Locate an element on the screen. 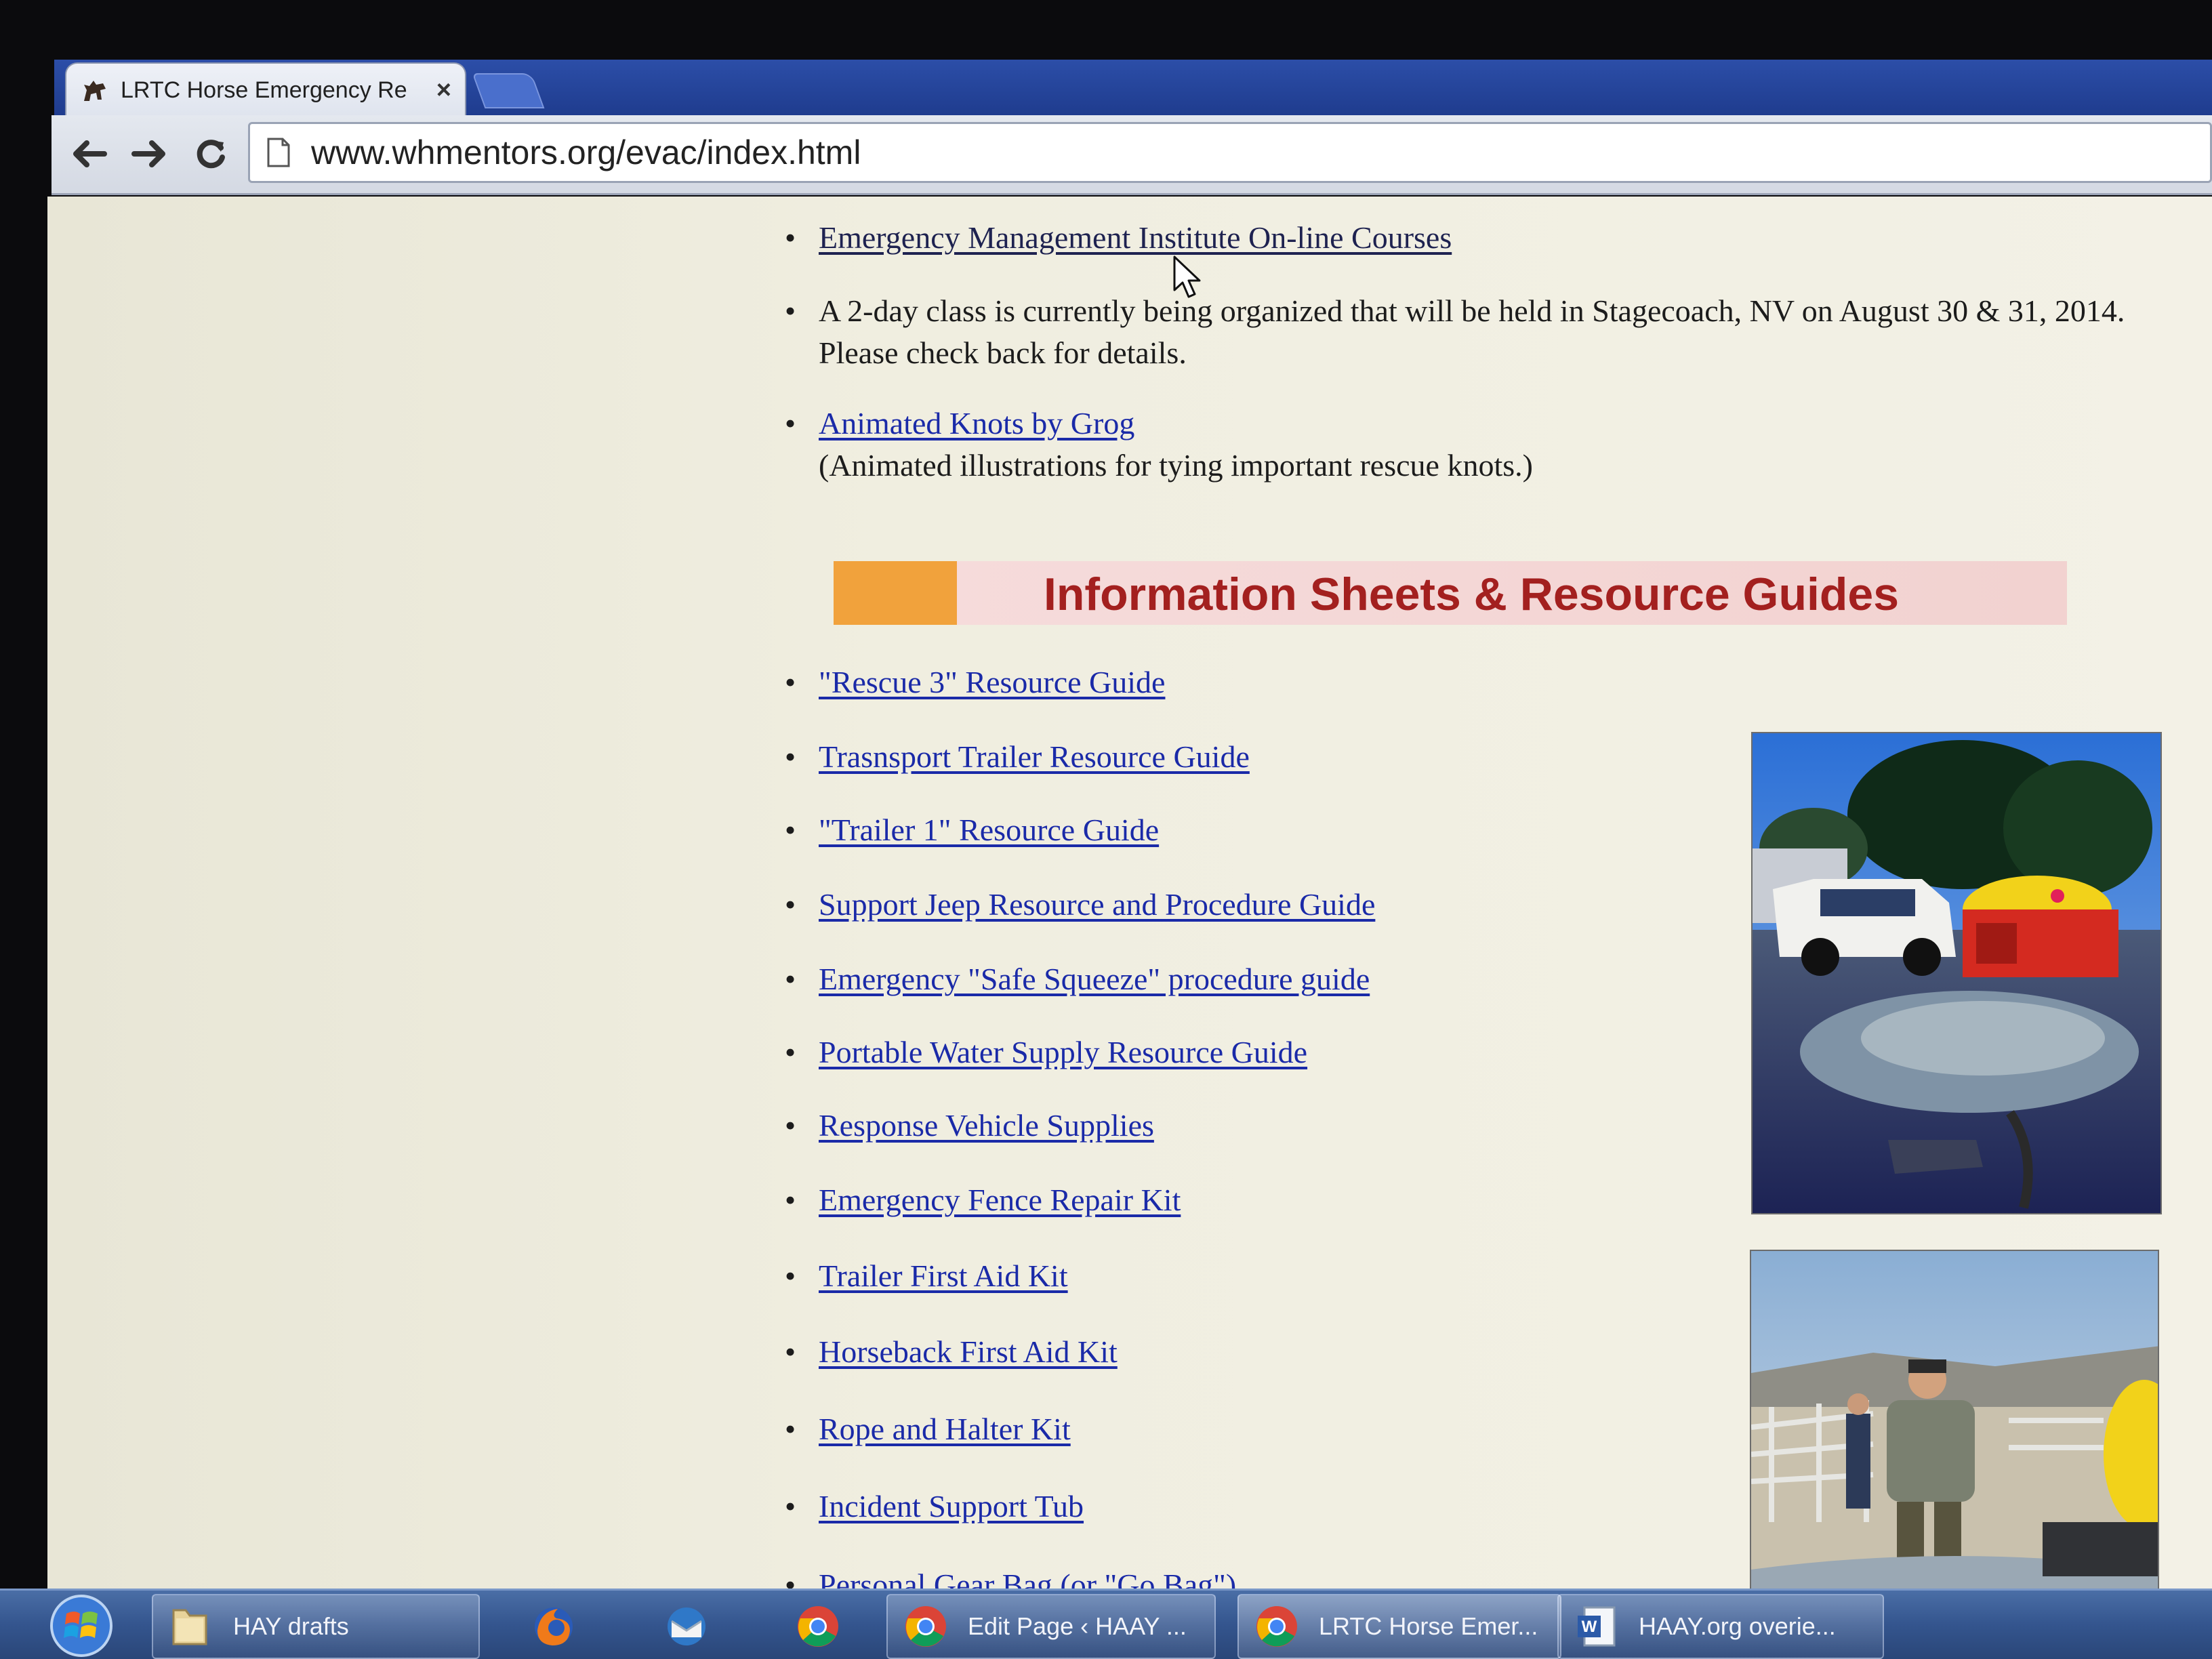  taskbar-item-hay-drafts: HAY drafts is located at coordinates (316, 1626).